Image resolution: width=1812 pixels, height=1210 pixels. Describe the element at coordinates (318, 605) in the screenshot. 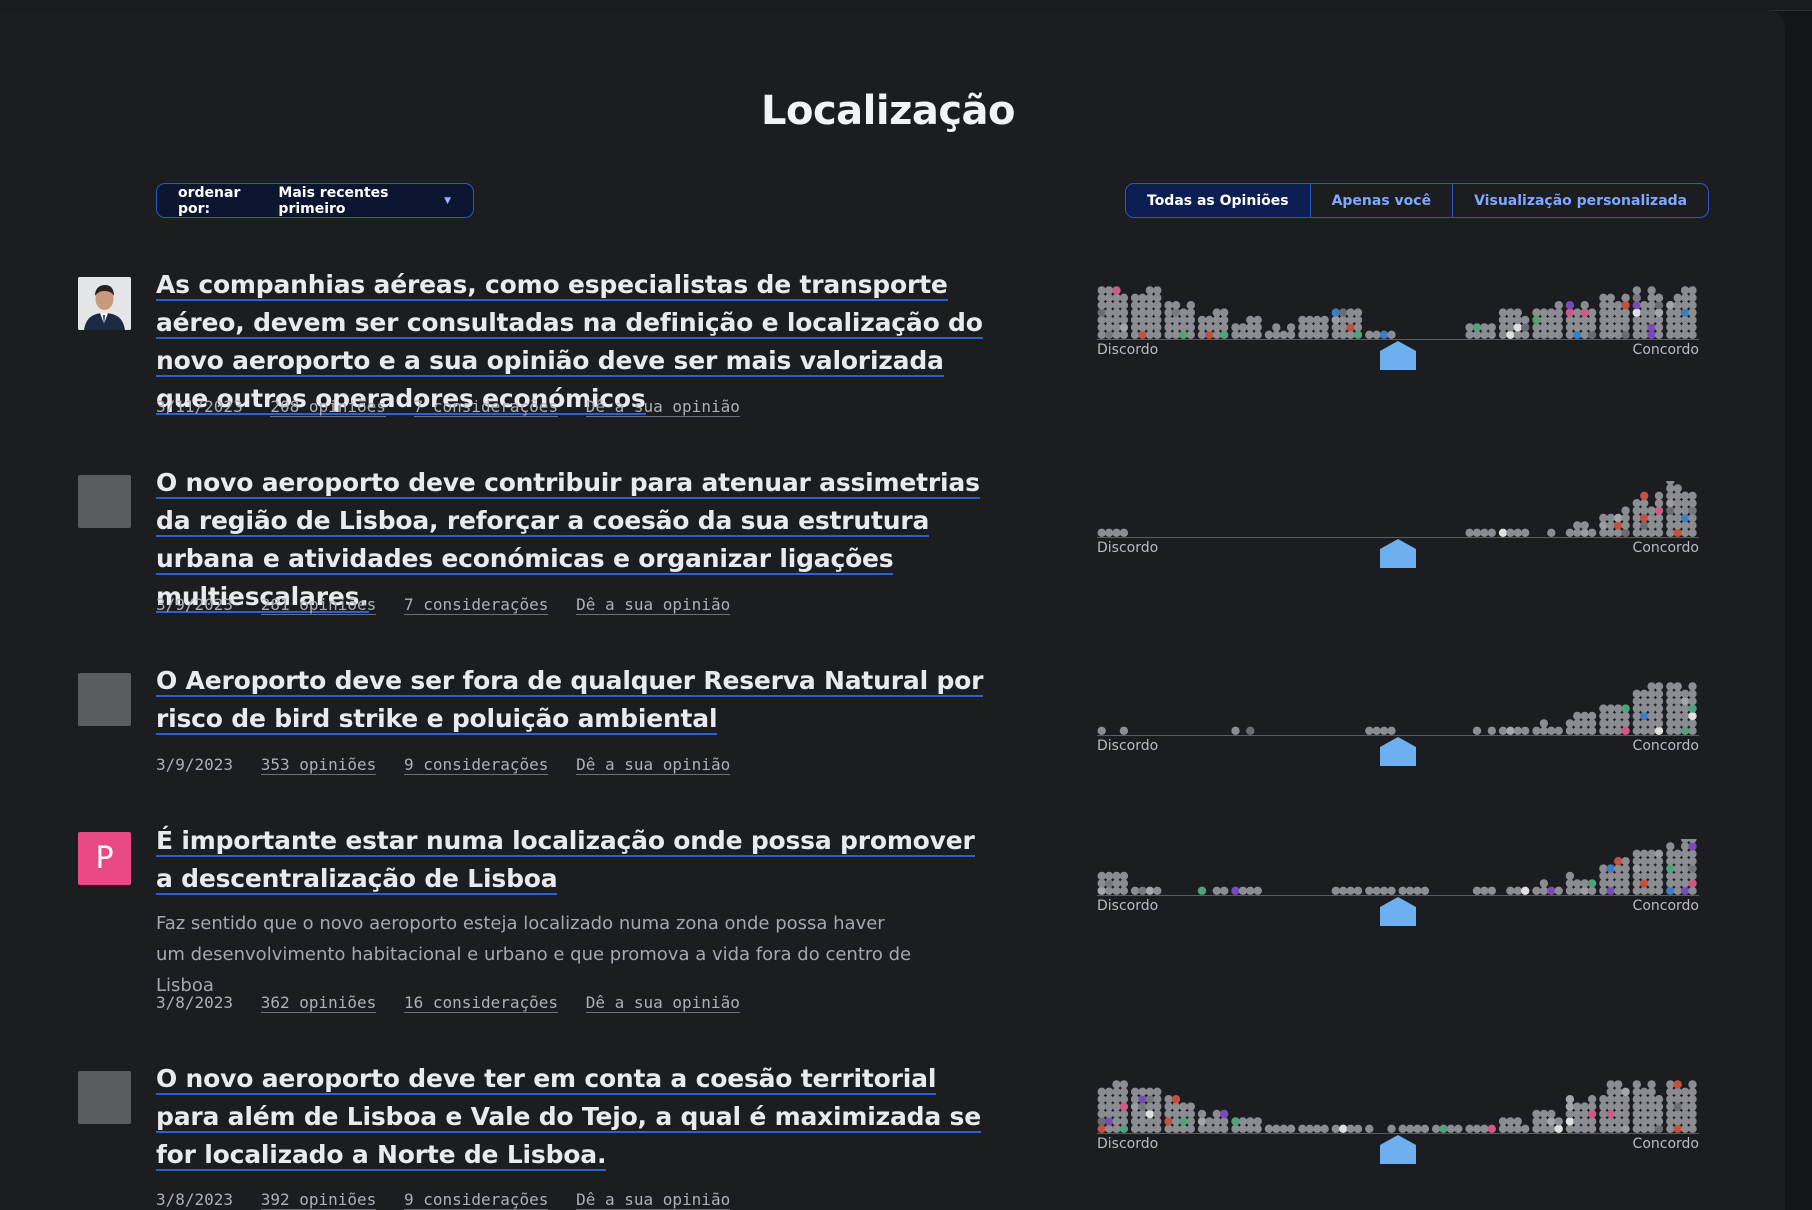

I see `opinions-link: 281 opiniões` at that location.